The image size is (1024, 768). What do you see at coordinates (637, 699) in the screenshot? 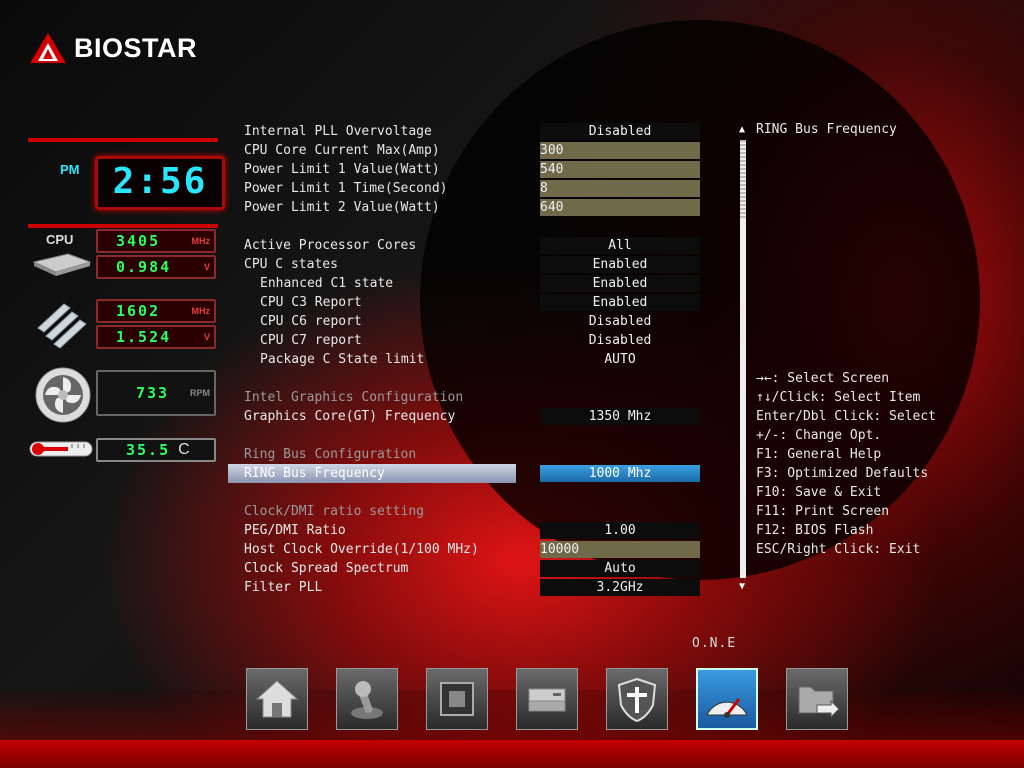
I see `tab-security` at bounding box center [637, 699].